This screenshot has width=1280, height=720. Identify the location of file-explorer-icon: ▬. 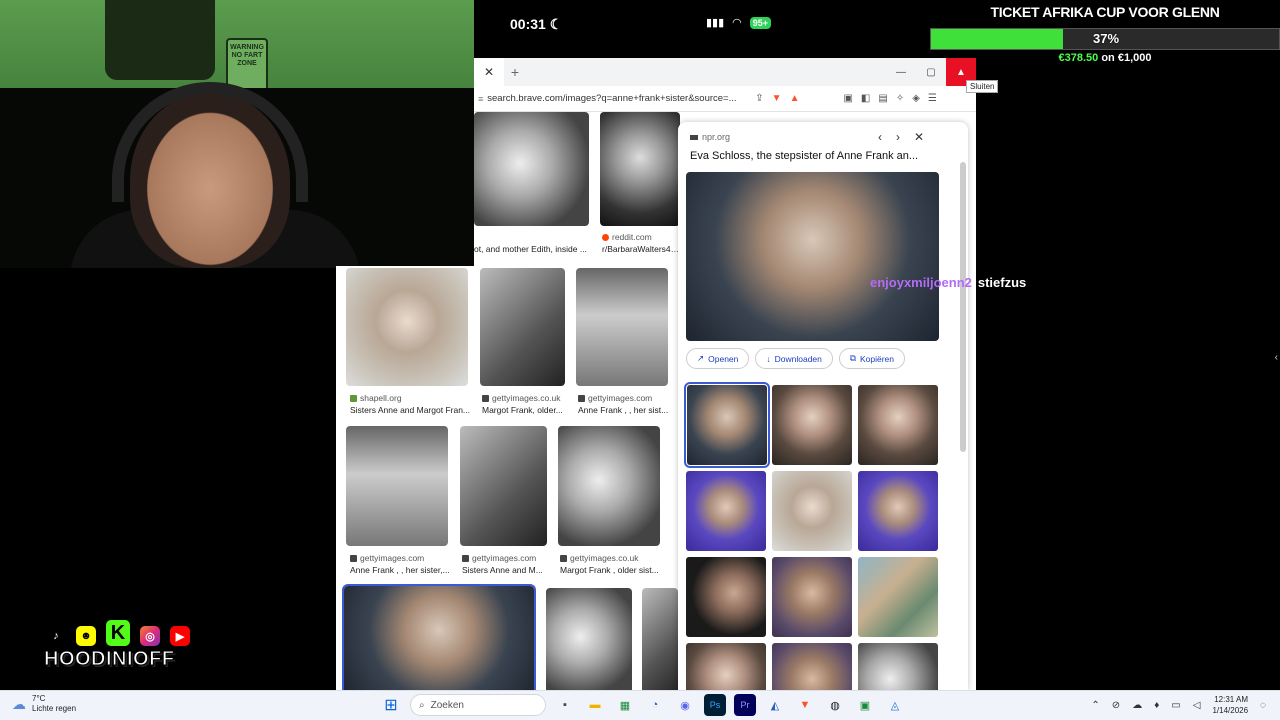
(595, 705).